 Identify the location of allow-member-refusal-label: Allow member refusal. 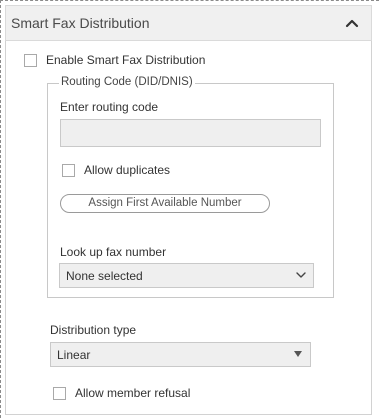
(133, 393).